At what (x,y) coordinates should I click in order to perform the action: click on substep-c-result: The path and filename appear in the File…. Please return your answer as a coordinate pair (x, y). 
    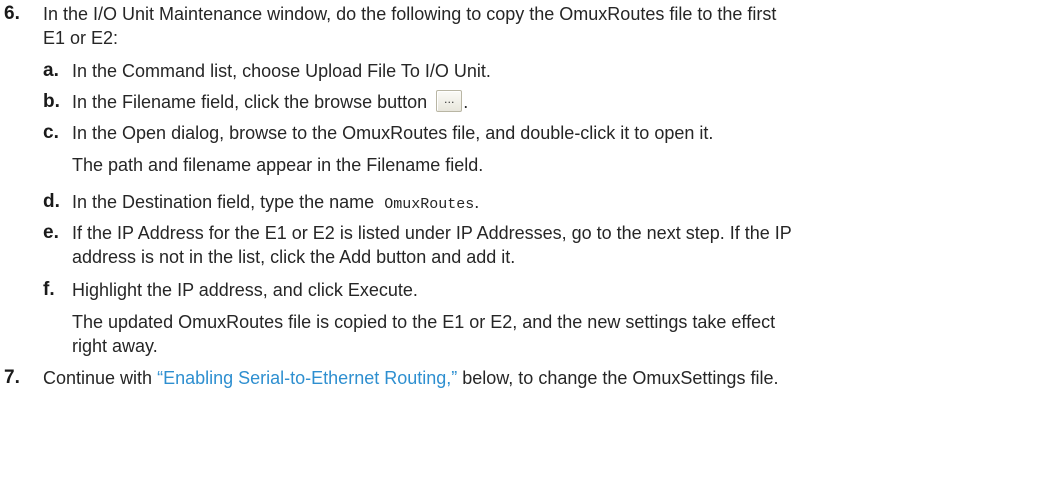
    Looking at the image, I should click on (278, 165).